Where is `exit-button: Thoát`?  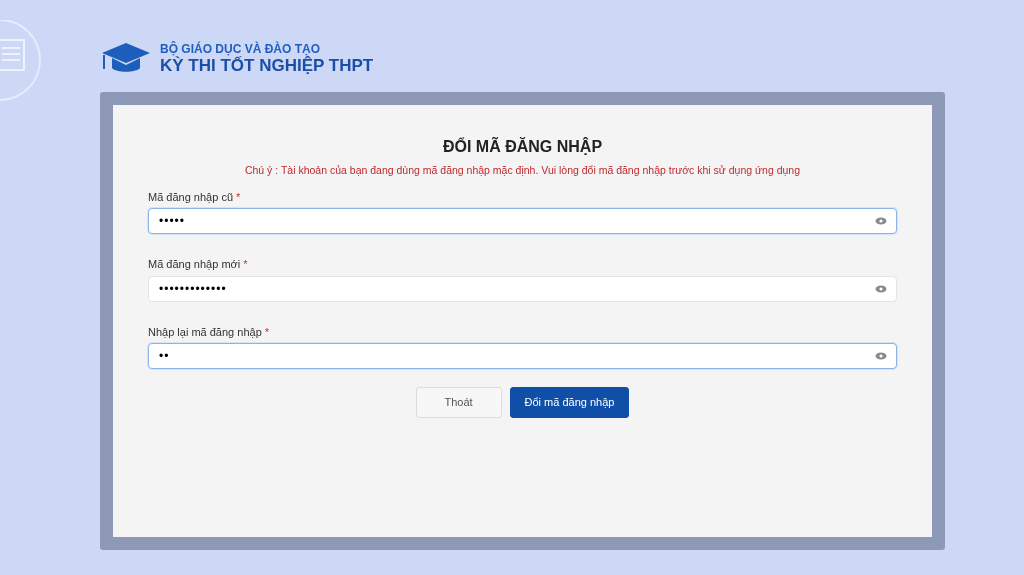 exit-button: Thoát is located at coordinates (458, 402).